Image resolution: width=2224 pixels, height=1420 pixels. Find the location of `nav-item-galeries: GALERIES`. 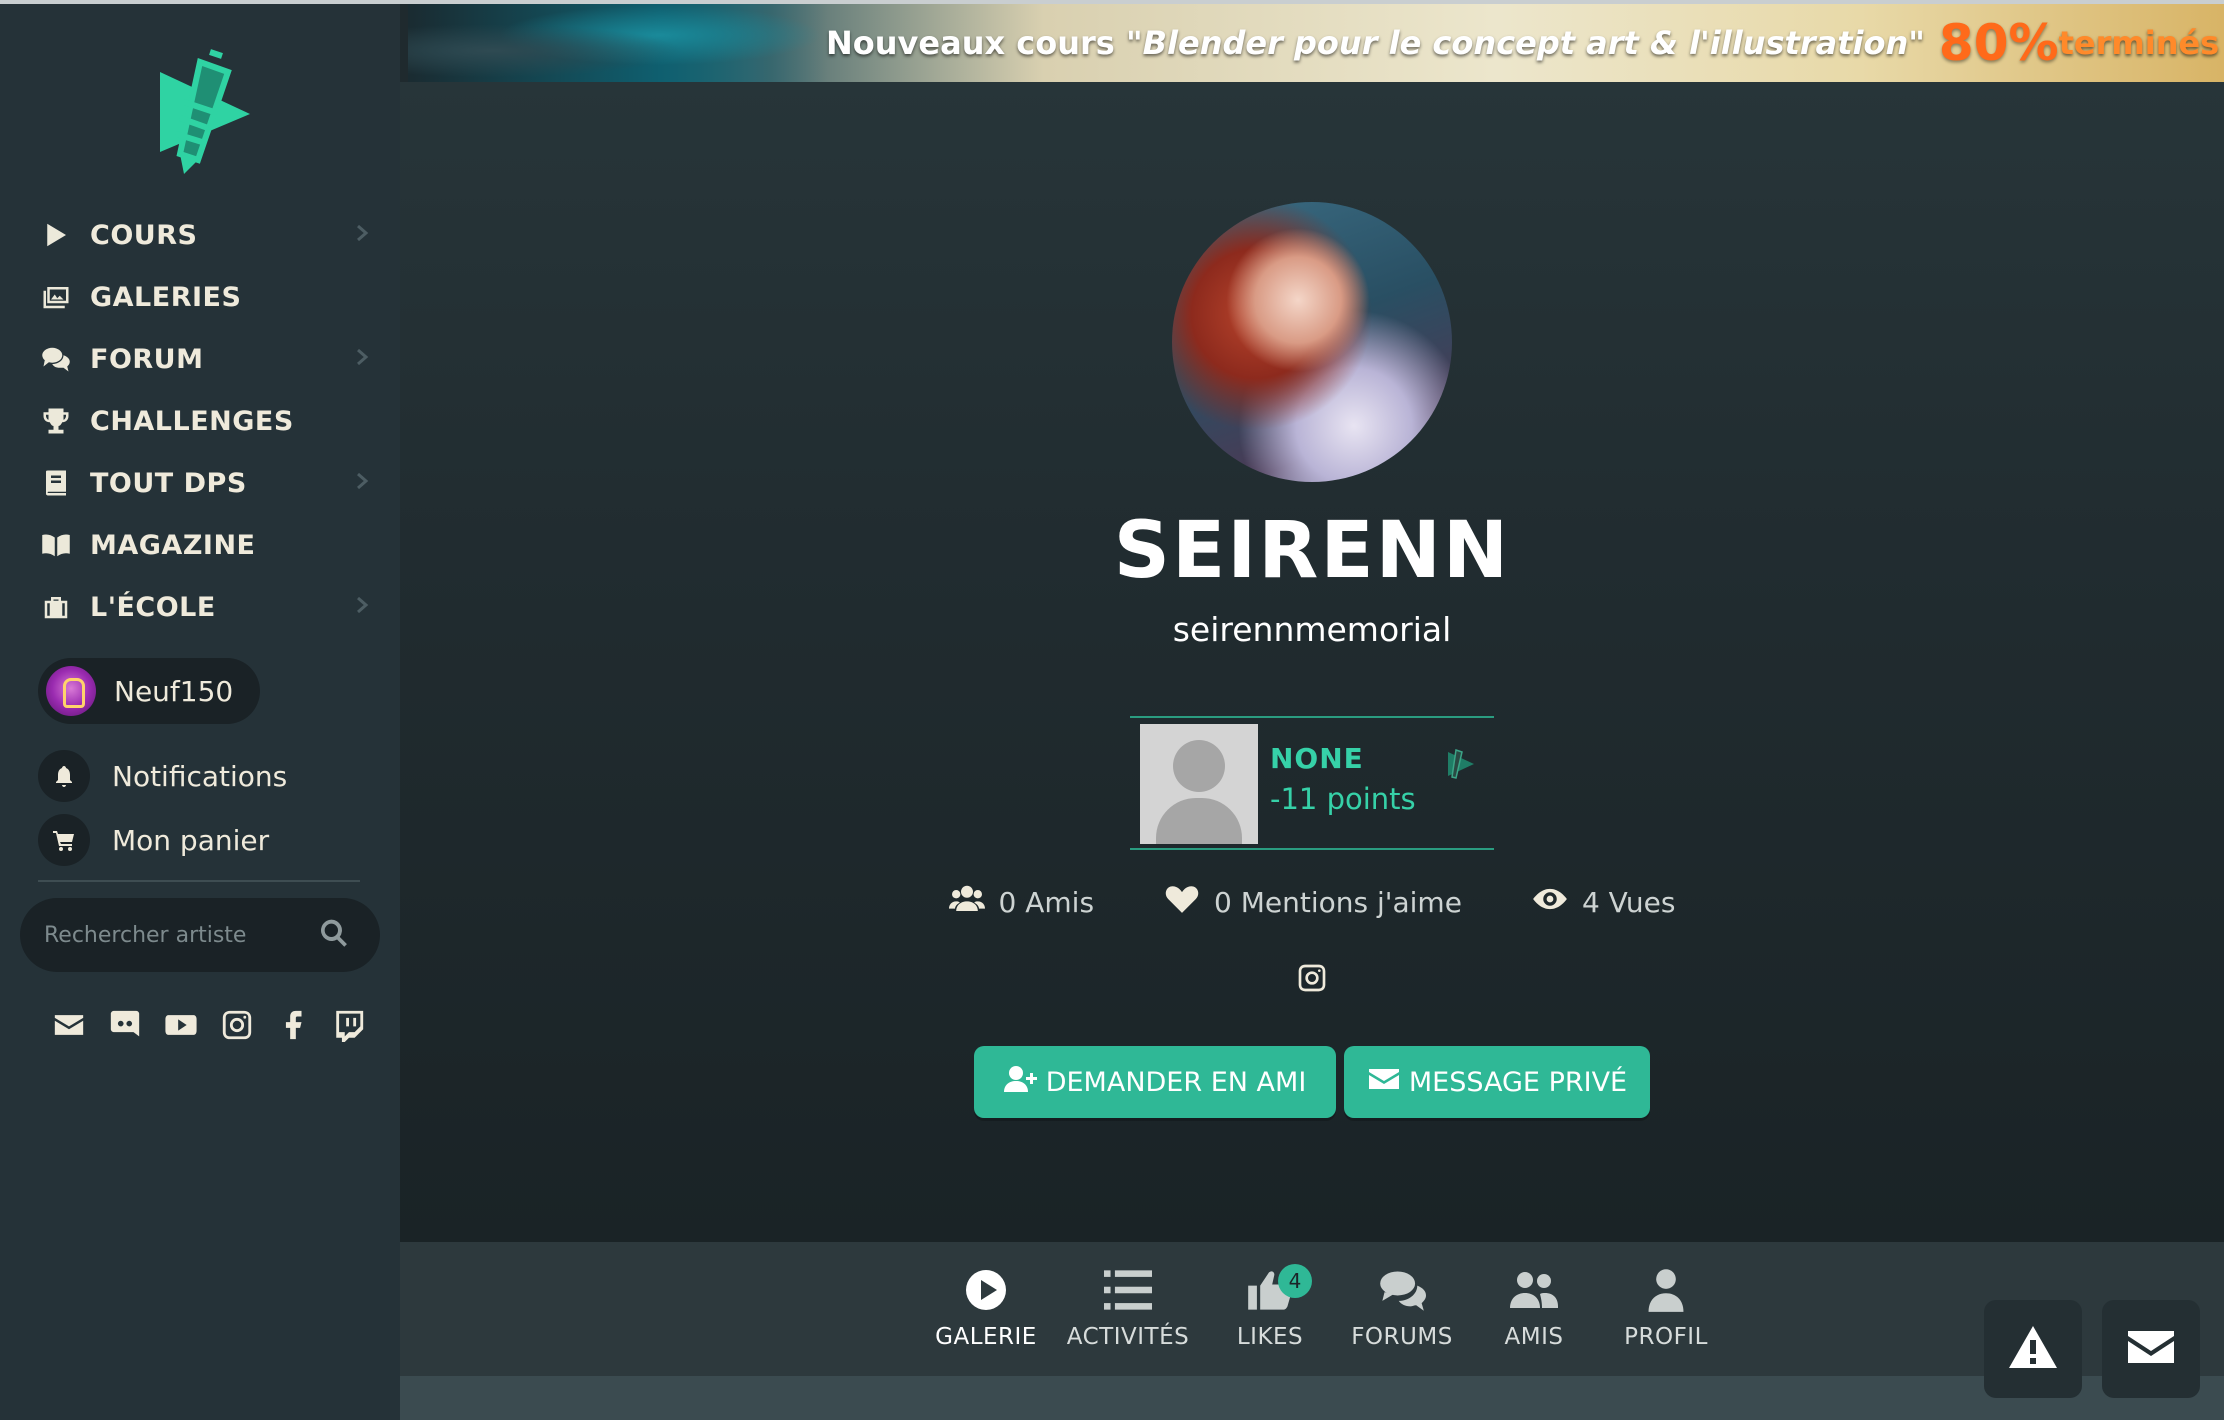

nav-item-galeries: GALERIES is located at coordinates (211, 297).